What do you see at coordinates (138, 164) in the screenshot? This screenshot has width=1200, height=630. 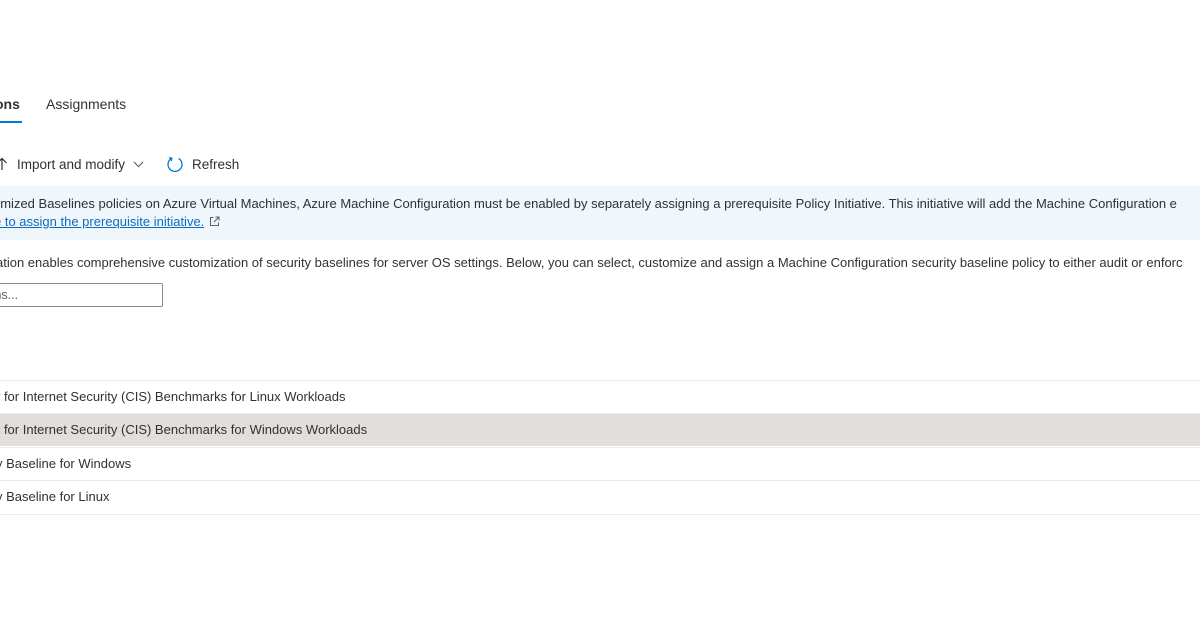 I see `chevron-down-icon` at bounding box center [138, 164].